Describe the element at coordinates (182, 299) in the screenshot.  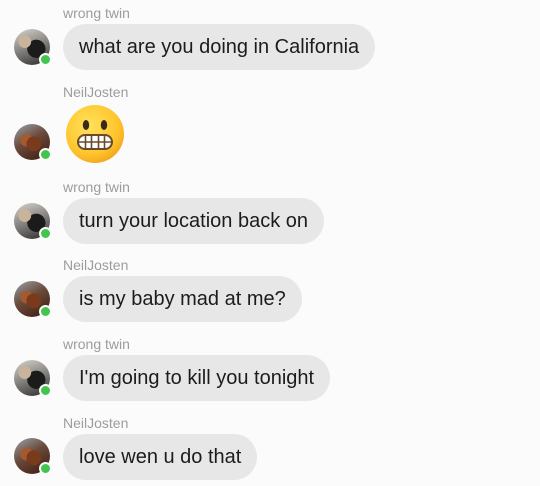
I see `message-bubble: is my baby mad at me?` at that location.